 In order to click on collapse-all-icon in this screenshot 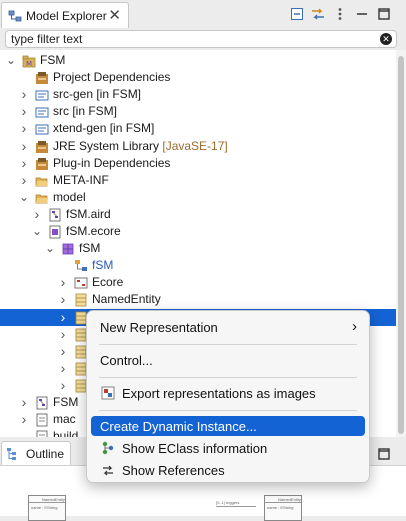, I will do `click(297, 14)`.